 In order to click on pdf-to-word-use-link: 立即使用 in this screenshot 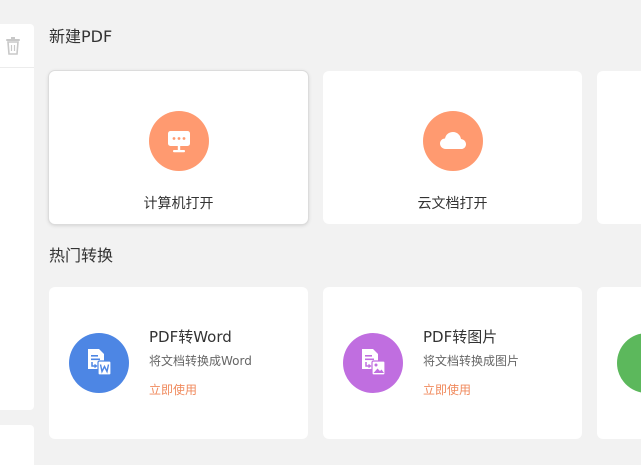, I will do `click(173, 389)`.